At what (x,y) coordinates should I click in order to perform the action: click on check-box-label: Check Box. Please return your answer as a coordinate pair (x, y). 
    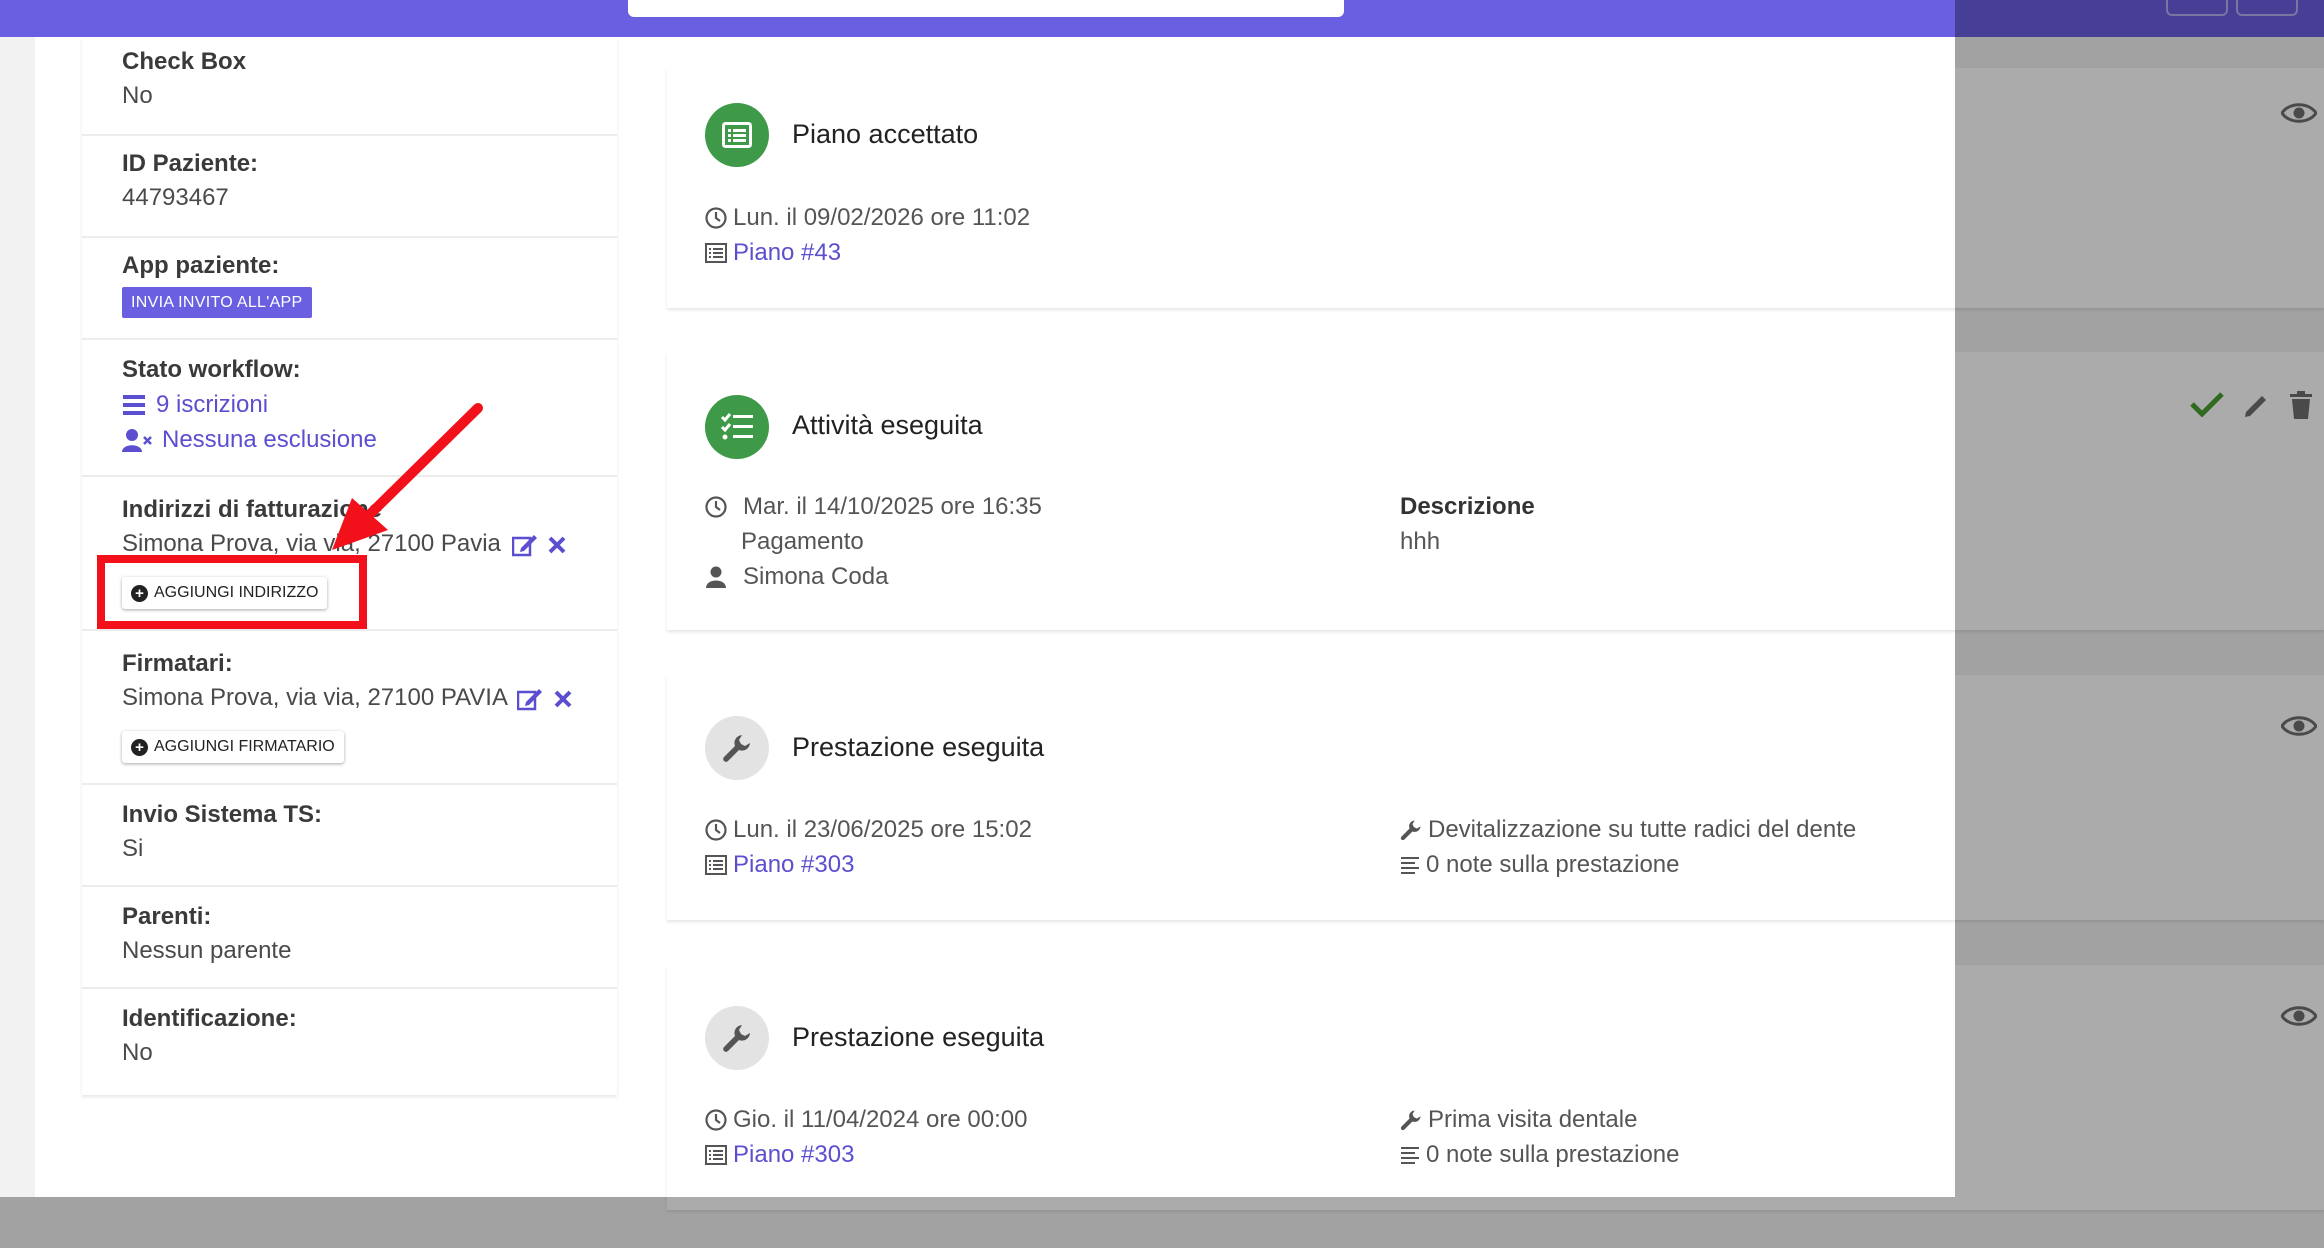
    Looking at the image, I should click on (184, 61).